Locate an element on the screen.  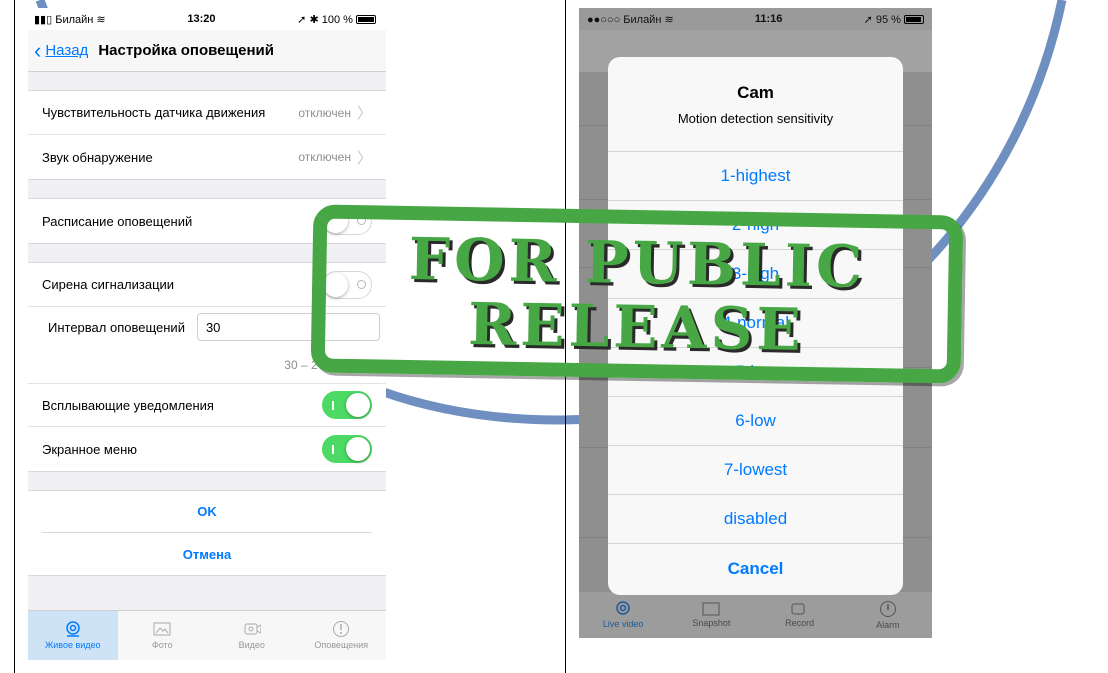
row-label: Звук обнаружение is located at coordinates (97, 157).